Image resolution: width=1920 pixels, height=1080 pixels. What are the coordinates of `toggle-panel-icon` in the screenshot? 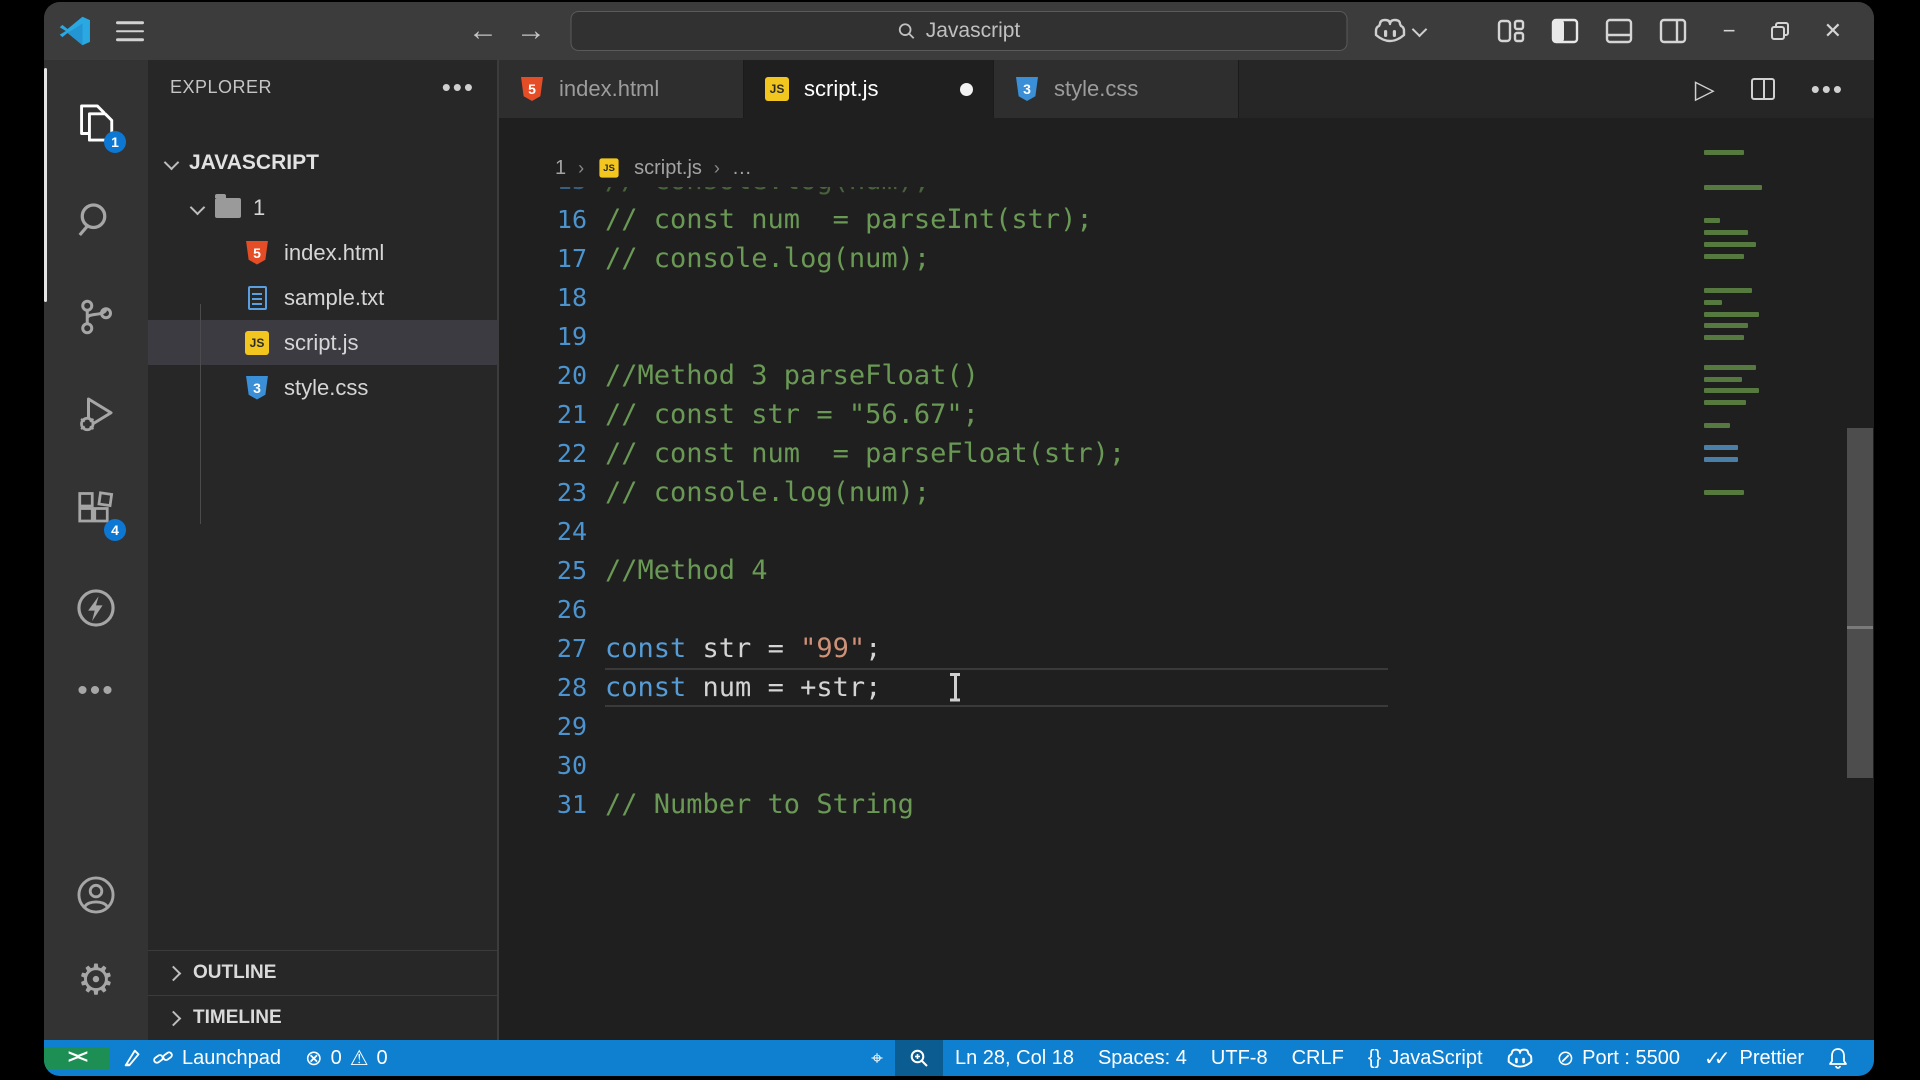 It's located at (1619, 31).